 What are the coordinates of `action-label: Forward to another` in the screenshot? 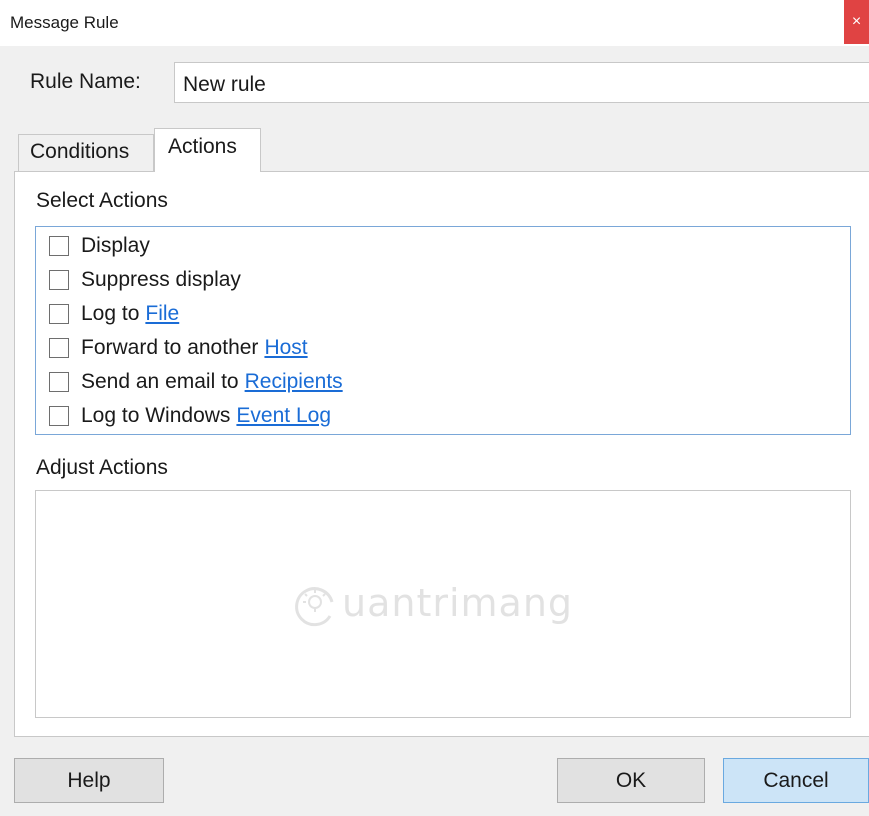 It's located at (170, 347).